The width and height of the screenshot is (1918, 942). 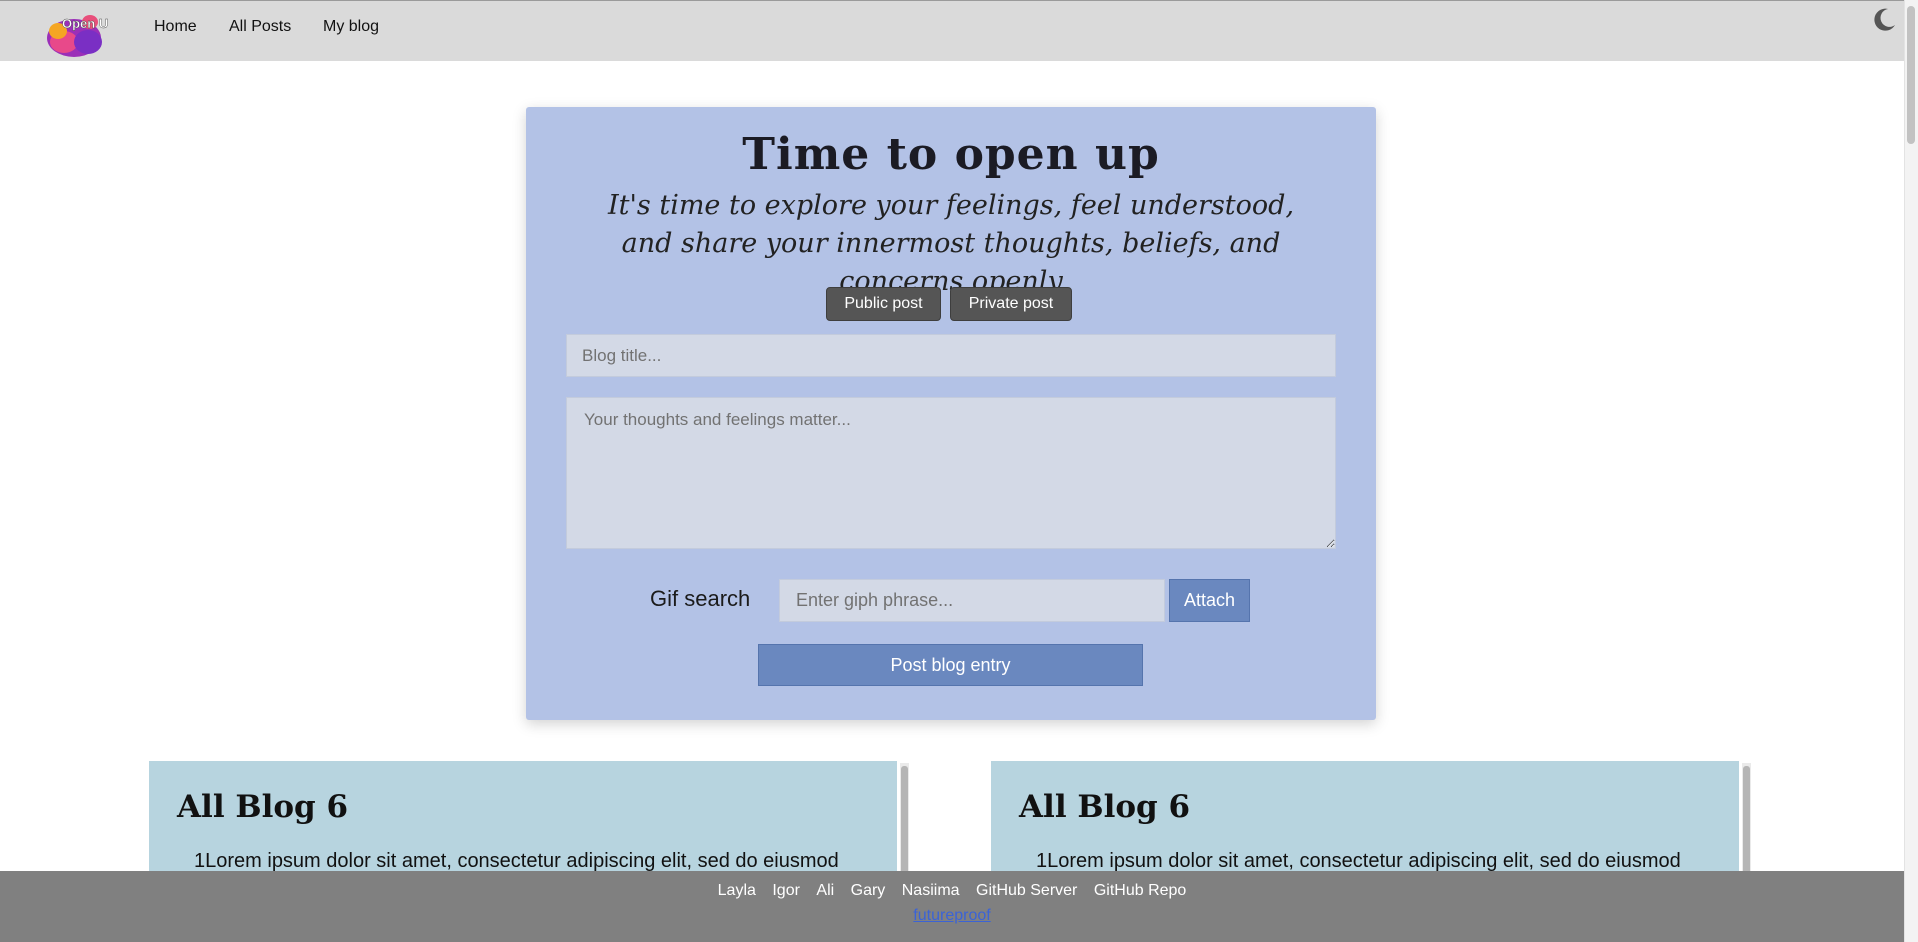 I want to click on footer-link-nasiima: Nasiima, so click(x=931, y=891).